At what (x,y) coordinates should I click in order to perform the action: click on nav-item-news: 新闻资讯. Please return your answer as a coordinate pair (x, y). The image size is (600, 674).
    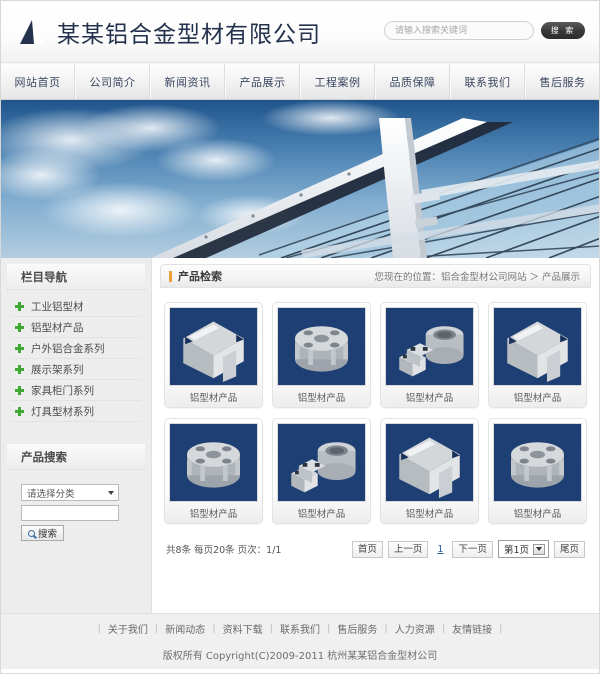
    Looking at the image, I should click on (187, 81).